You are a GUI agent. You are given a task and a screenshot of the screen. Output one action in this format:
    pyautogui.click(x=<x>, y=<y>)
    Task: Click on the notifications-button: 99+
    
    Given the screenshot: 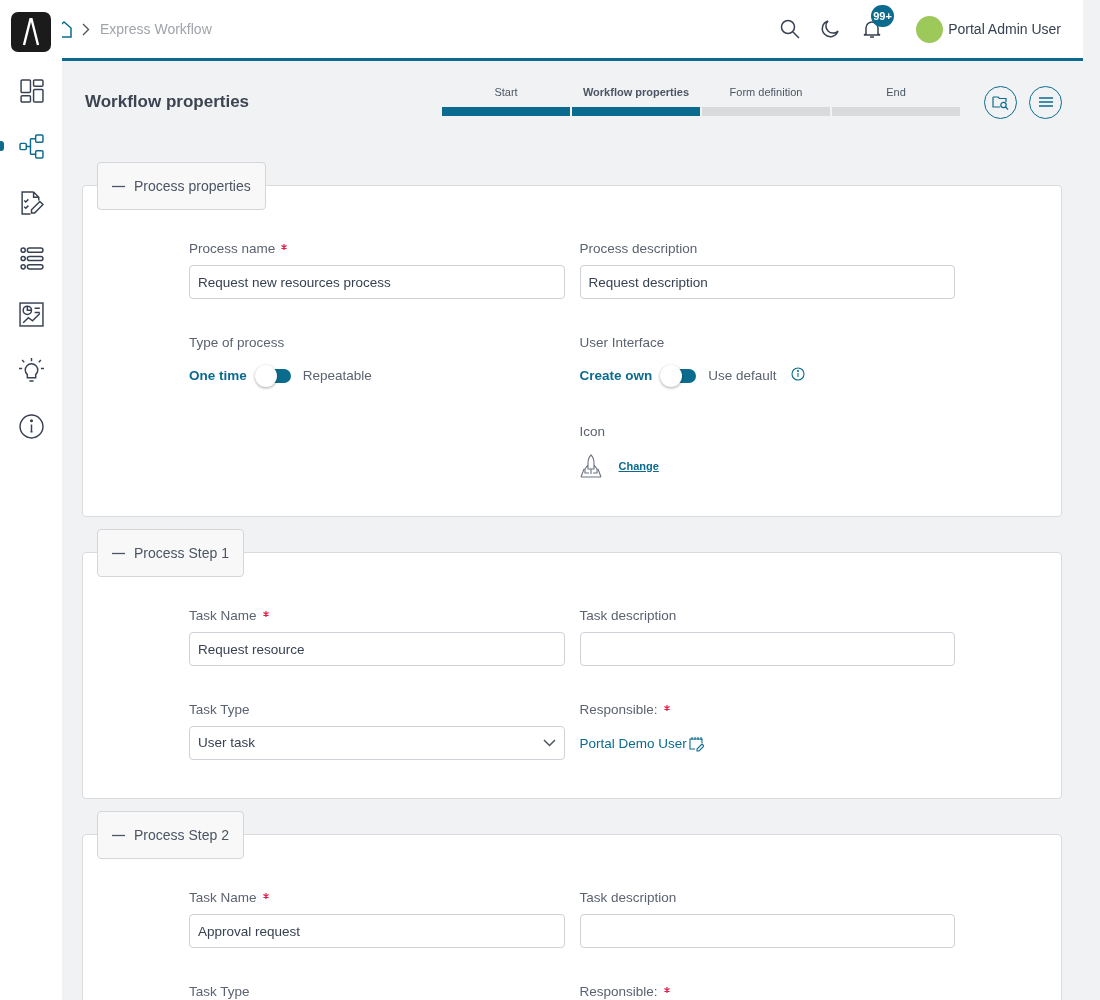 What is the action you would take?
    pyautogui.click(x=877, y=22)
    